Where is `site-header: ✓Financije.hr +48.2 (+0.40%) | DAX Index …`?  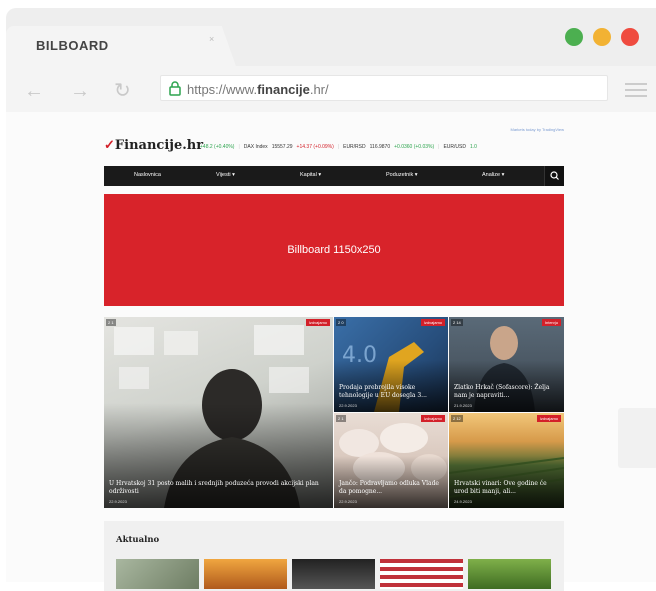 site-header: ✓Financije.hr +48.2 (+0.40%) | DAX Index … is located at coordinates (334, 146).